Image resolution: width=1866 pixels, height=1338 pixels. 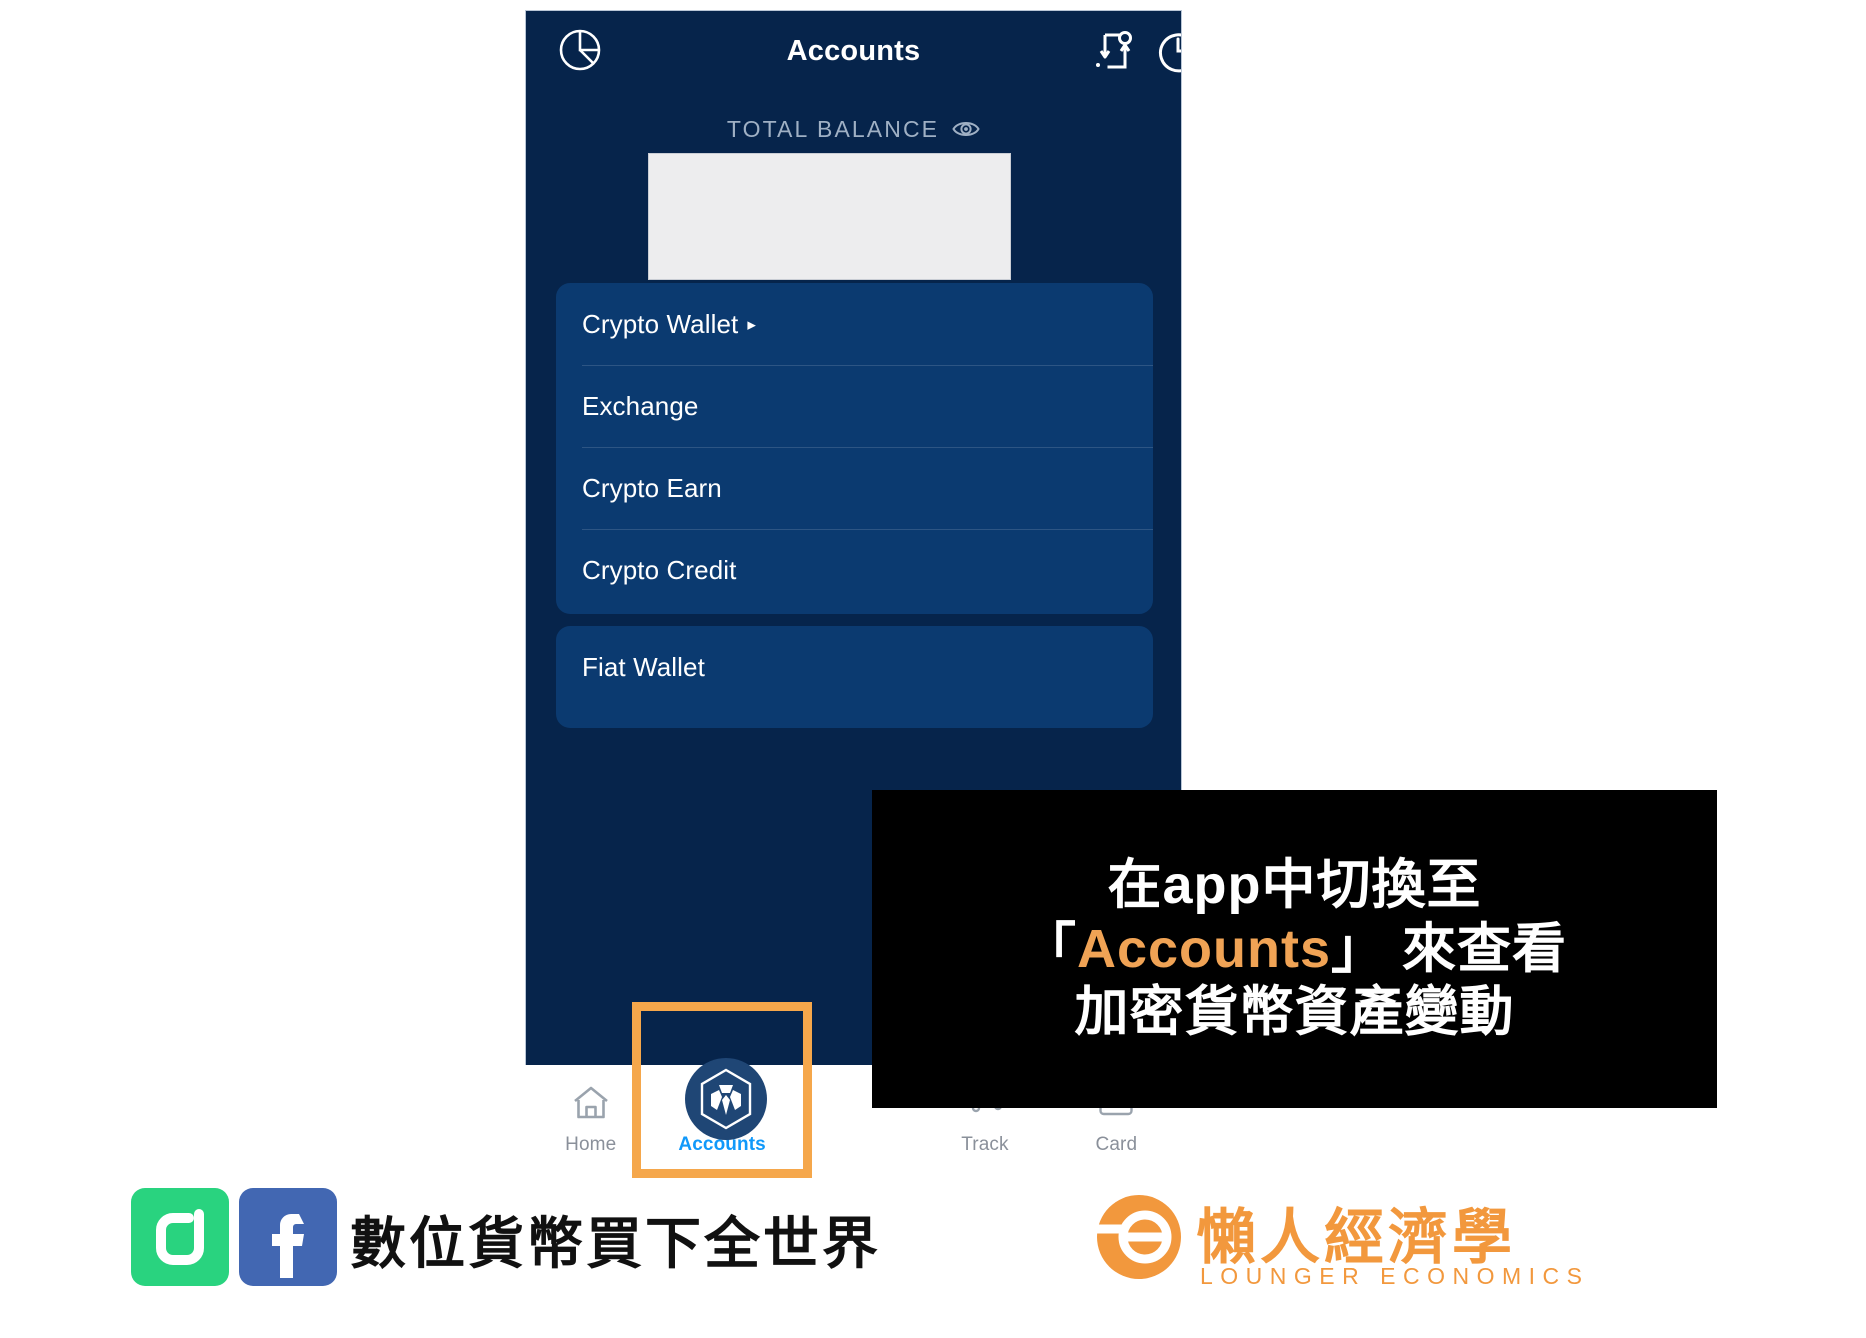 What do you see at coordinates (966, 129) in the screenshot?
I see `eye-icon` at bounding box center [966, 129].